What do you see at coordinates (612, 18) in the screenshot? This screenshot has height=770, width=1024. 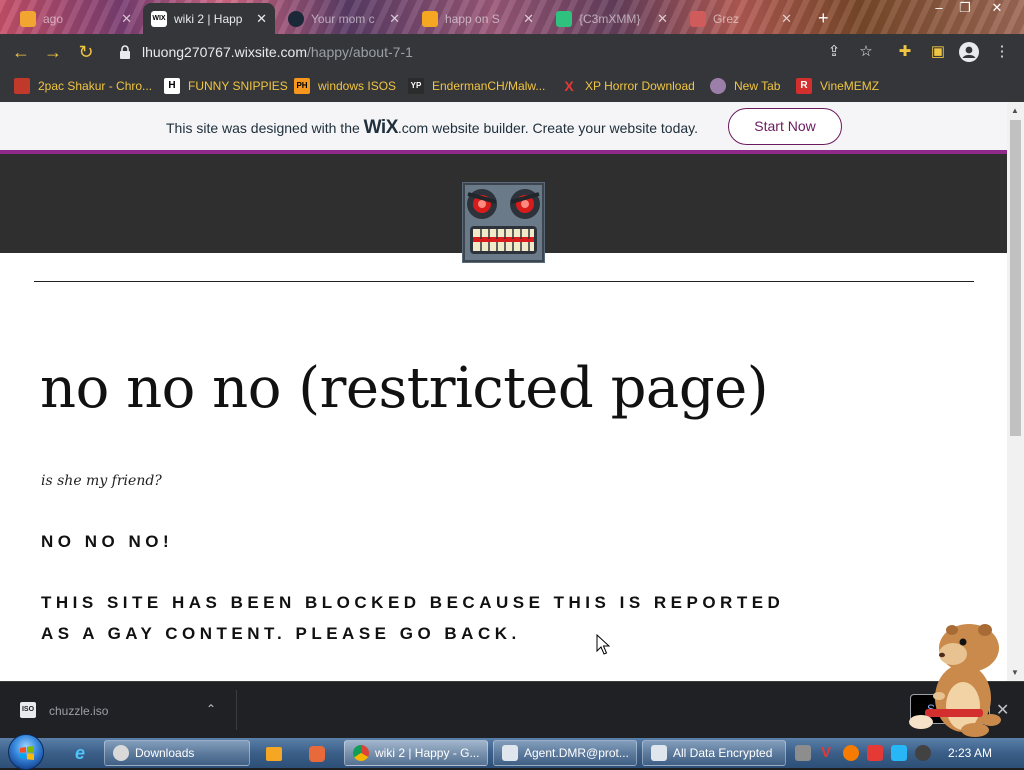 I see `tab-5: {C3mXMM} ✕` at bounding box center [612, 18].